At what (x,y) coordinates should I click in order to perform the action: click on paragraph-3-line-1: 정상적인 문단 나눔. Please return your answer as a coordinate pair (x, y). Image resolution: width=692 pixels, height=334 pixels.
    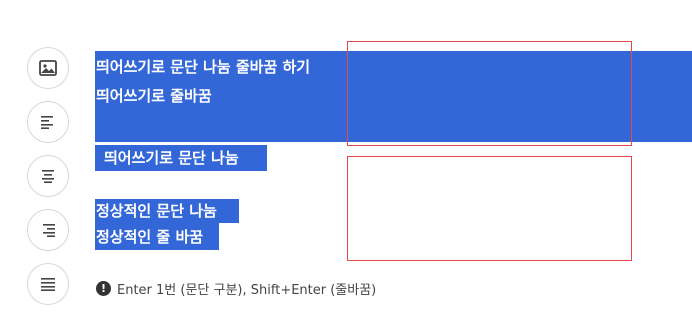
    Looking at the image, I should click on (156, 211).